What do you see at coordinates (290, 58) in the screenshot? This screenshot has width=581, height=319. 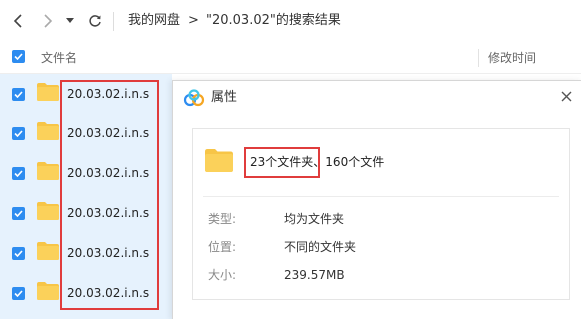 I see `column-header: 文件名 修改时间` at bounding box center [290, 58].